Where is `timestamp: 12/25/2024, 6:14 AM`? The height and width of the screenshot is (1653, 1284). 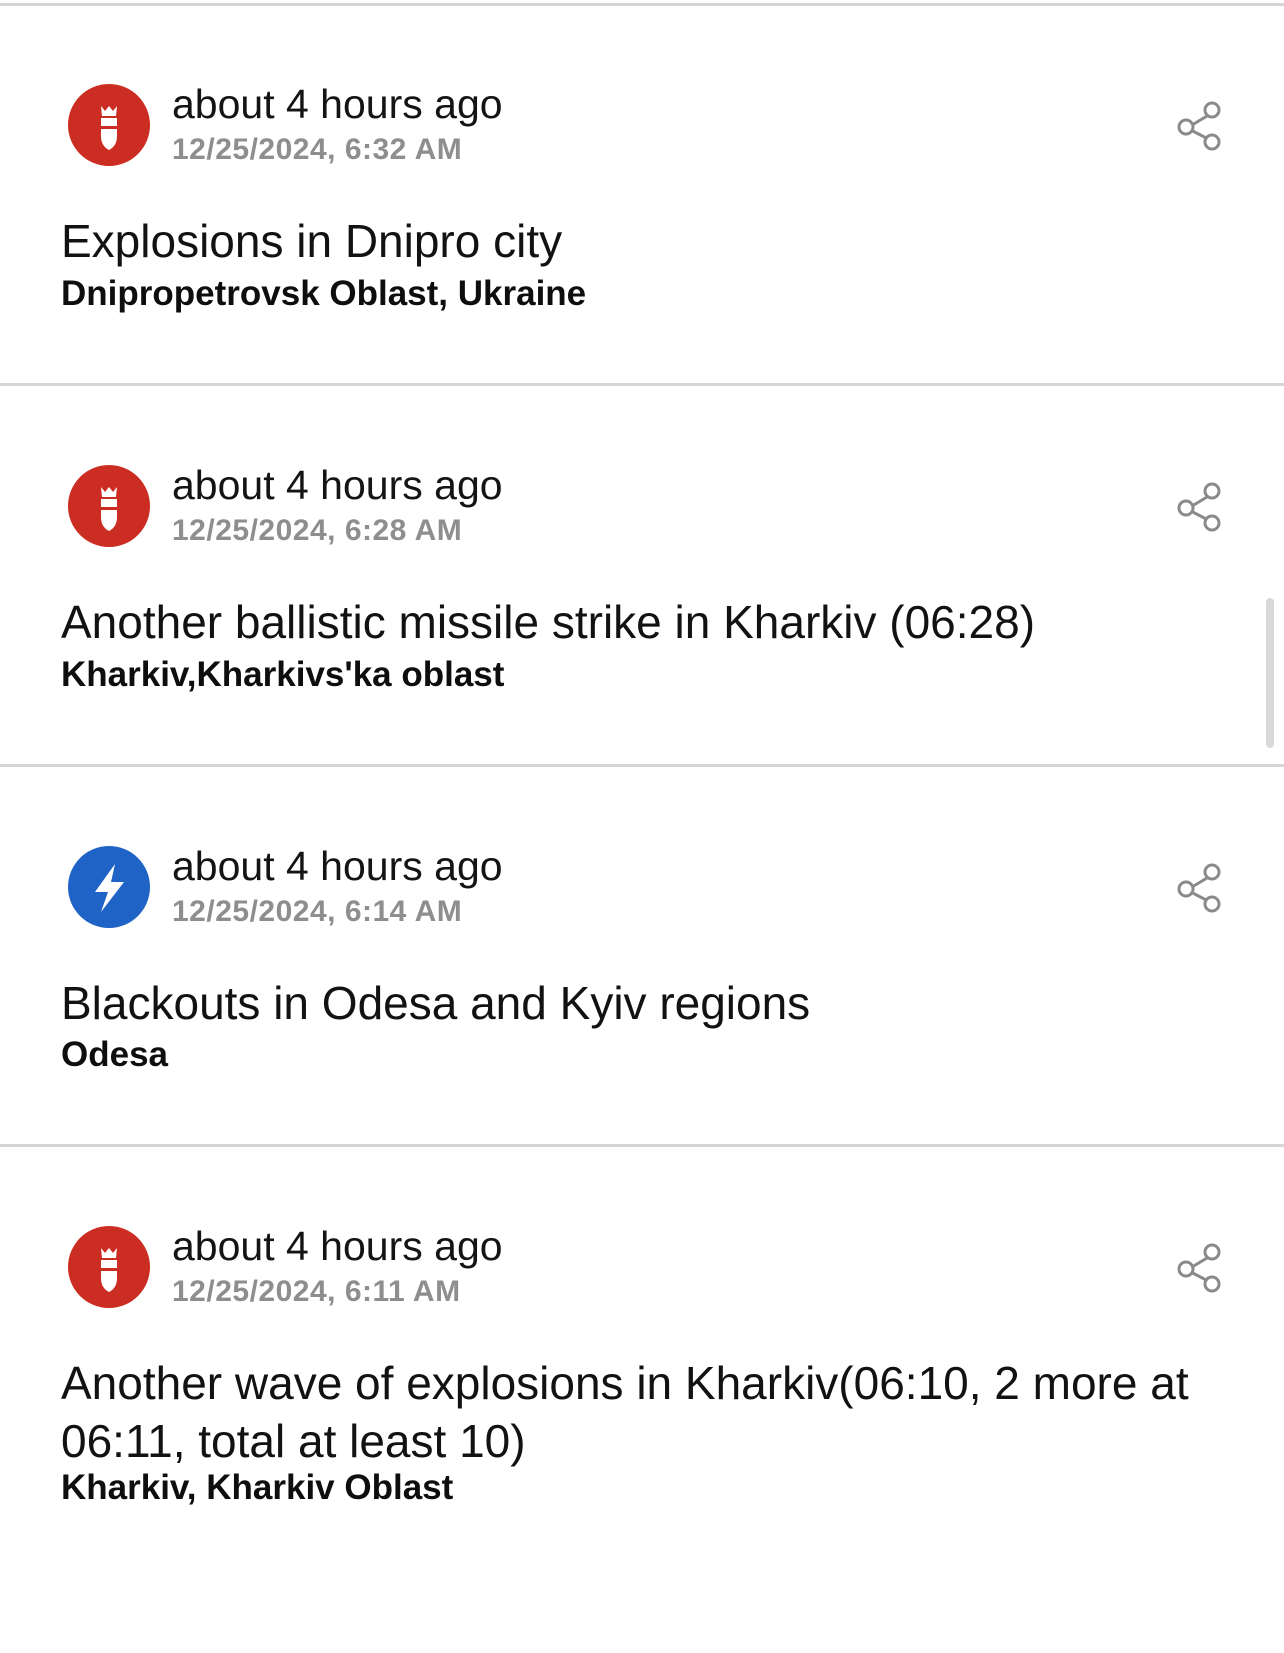 timestamp: 12/25/2024, 6:14 AM is located at coordinates (317, 911).